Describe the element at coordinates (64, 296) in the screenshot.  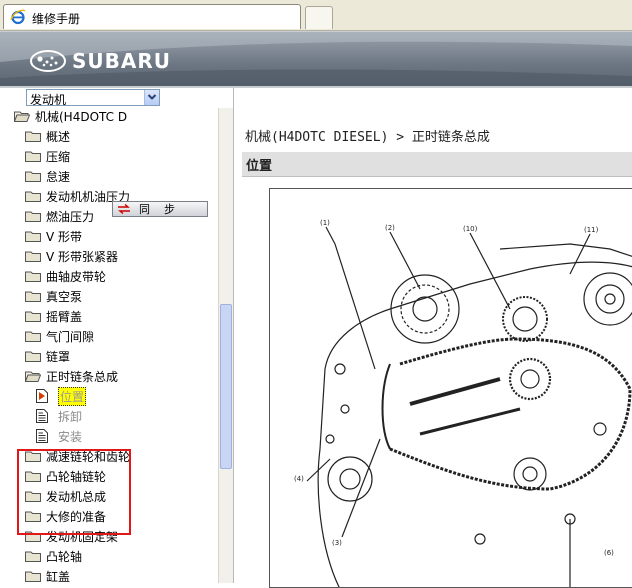
I see `tree-item-label: 真空泵` at that location.